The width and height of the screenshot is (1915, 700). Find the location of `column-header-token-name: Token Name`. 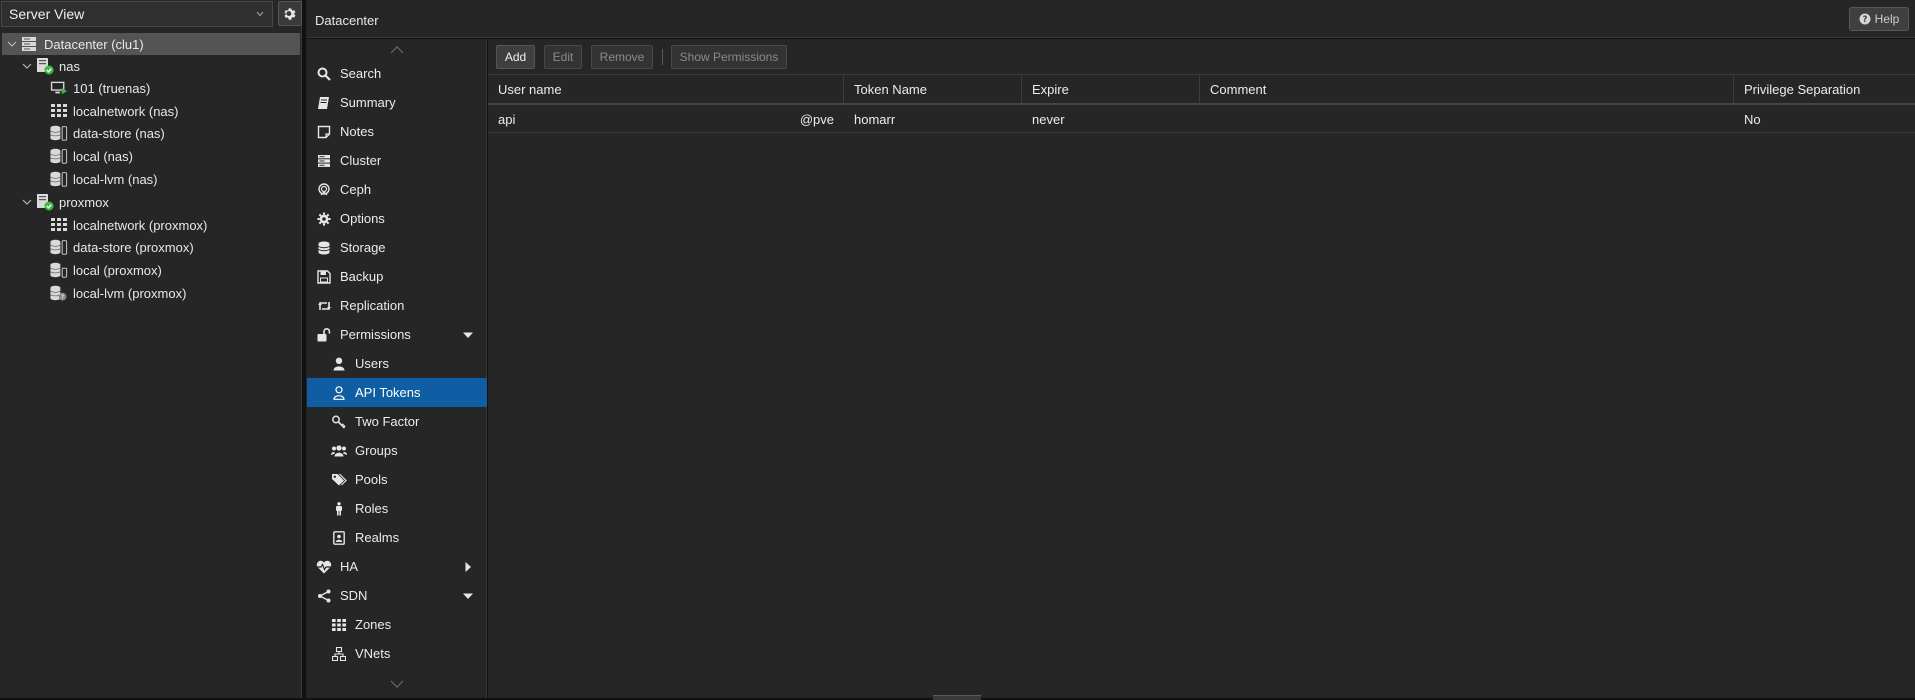

column-header-token-name: Token Name is located at coordinates (933, 90).